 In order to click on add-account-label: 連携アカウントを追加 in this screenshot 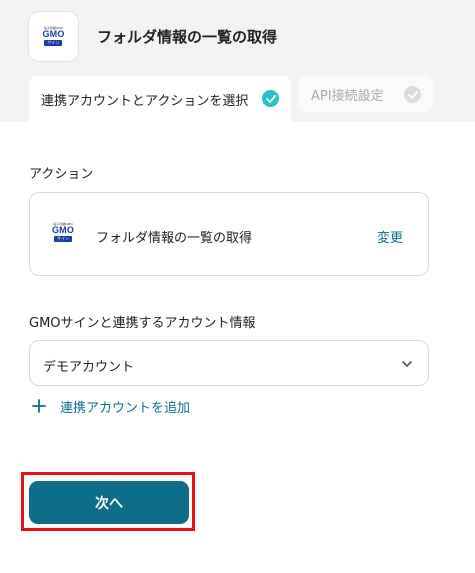, I will do `click(125, 408)`.